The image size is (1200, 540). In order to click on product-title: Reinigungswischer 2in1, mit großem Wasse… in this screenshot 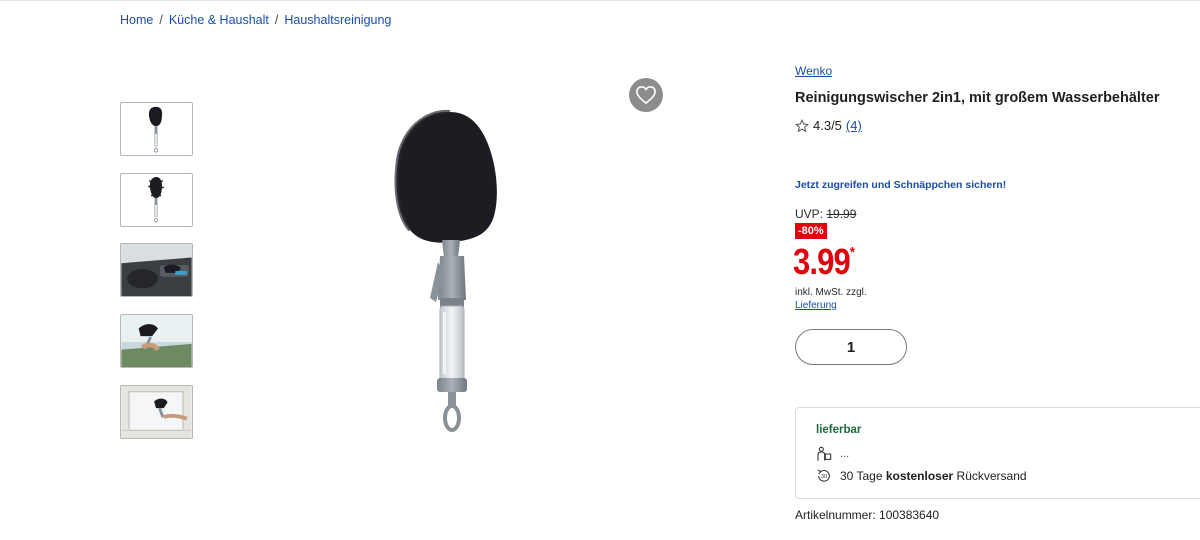, I will do `click(977, 98)`.